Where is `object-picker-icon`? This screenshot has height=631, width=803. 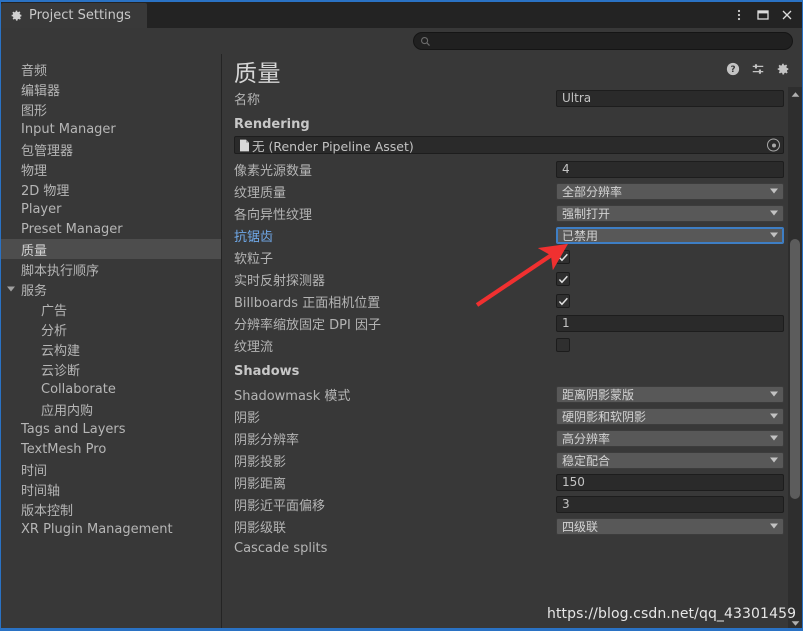
object-picker-icon is located at coordinates (773, 145).